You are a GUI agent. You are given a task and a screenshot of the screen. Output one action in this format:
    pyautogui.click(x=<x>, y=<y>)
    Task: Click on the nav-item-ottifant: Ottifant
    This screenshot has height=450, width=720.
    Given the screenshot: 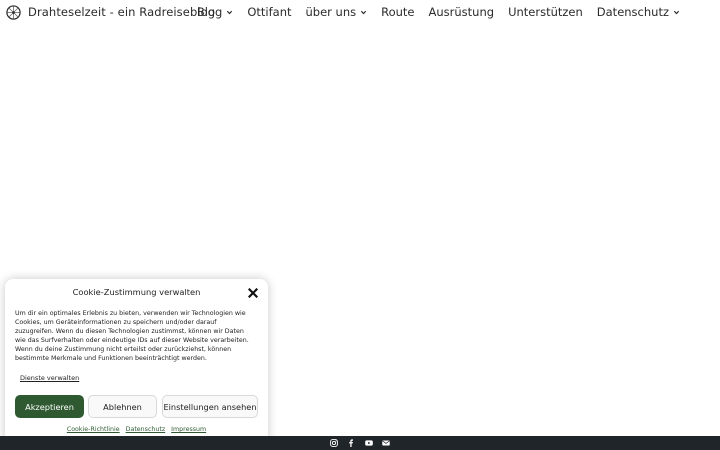 What is the action you would take?
    pyautogui.click(x=269, y=12)
    